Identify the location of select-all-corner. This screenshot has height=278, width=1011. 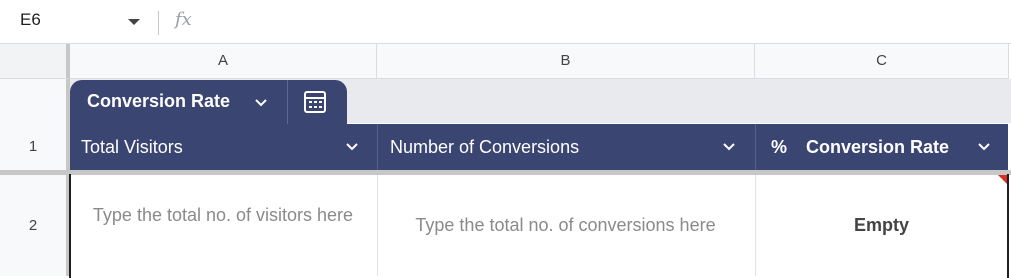
(35, 61).